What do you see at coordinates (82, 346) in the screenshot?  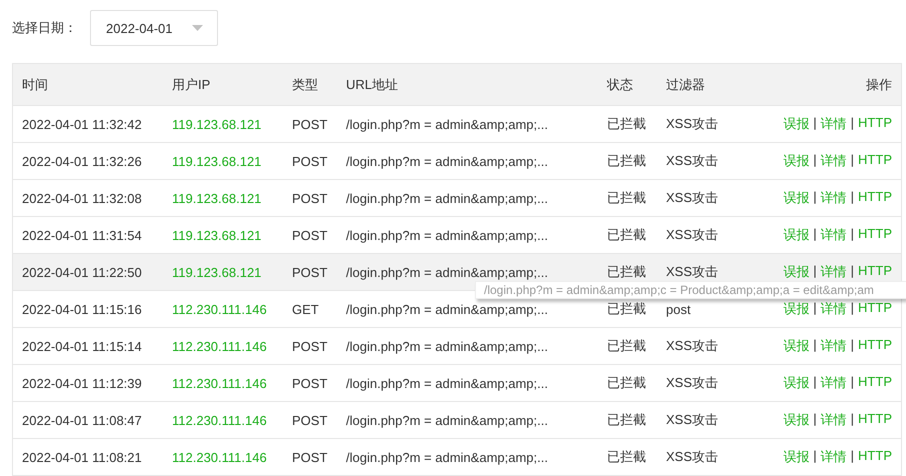 I see `table-cell-text: 2022-04-01 11:15:14` at bounding box center [82, 346].